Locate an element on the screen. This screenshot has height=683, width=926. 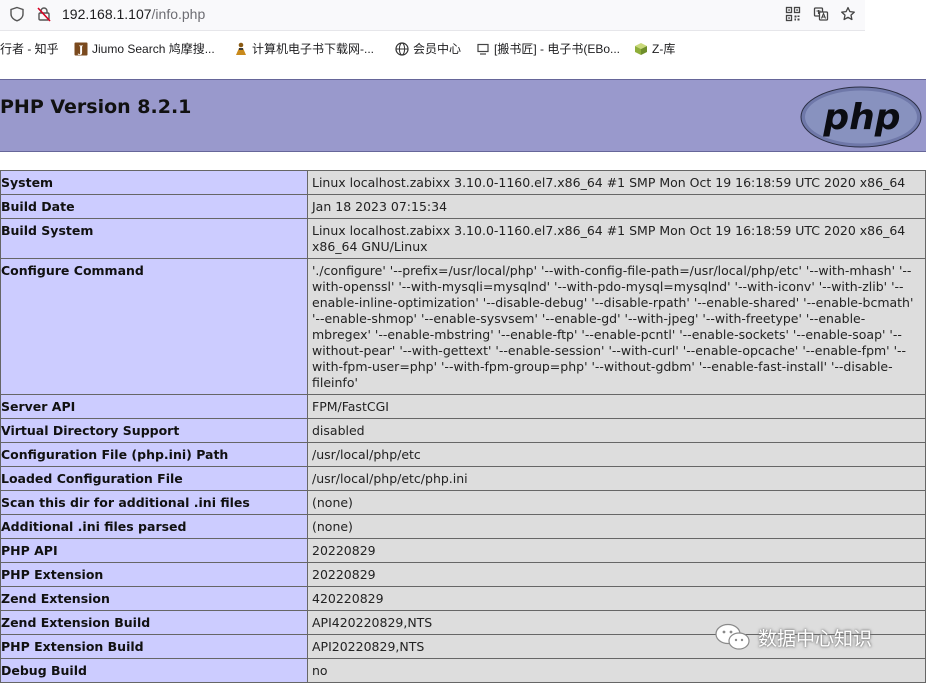
bookmark-label: 会员中心 is located at coordinates (437, 49).